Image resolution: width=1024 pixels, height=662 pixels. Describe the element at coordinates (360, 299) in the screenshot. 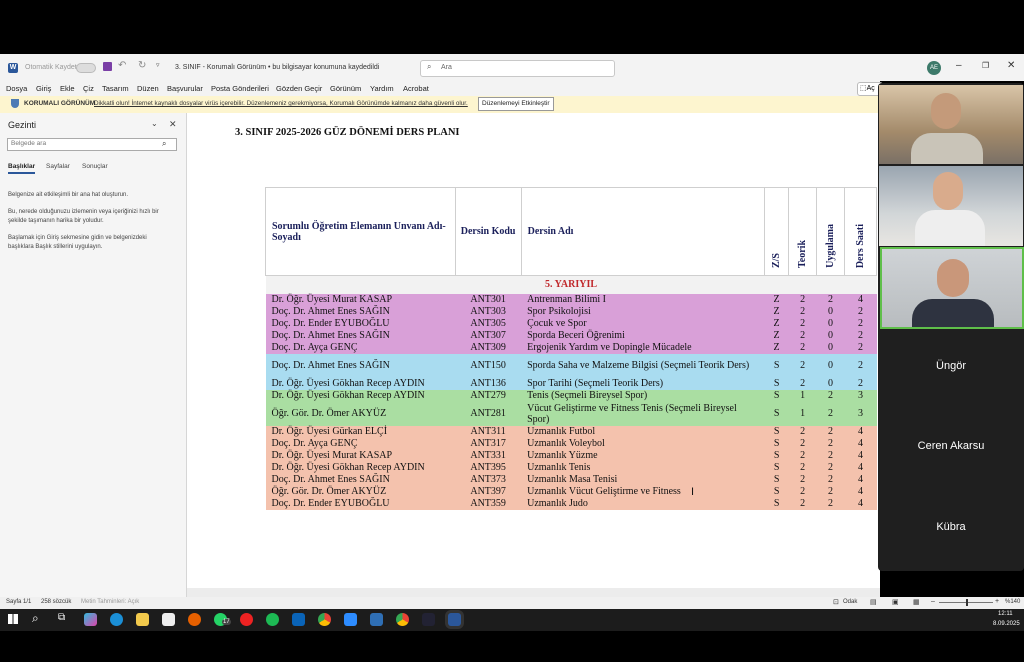

I see `cell-instructor: Dr. Öğr. Üyesi Murat KASAP` at that location.